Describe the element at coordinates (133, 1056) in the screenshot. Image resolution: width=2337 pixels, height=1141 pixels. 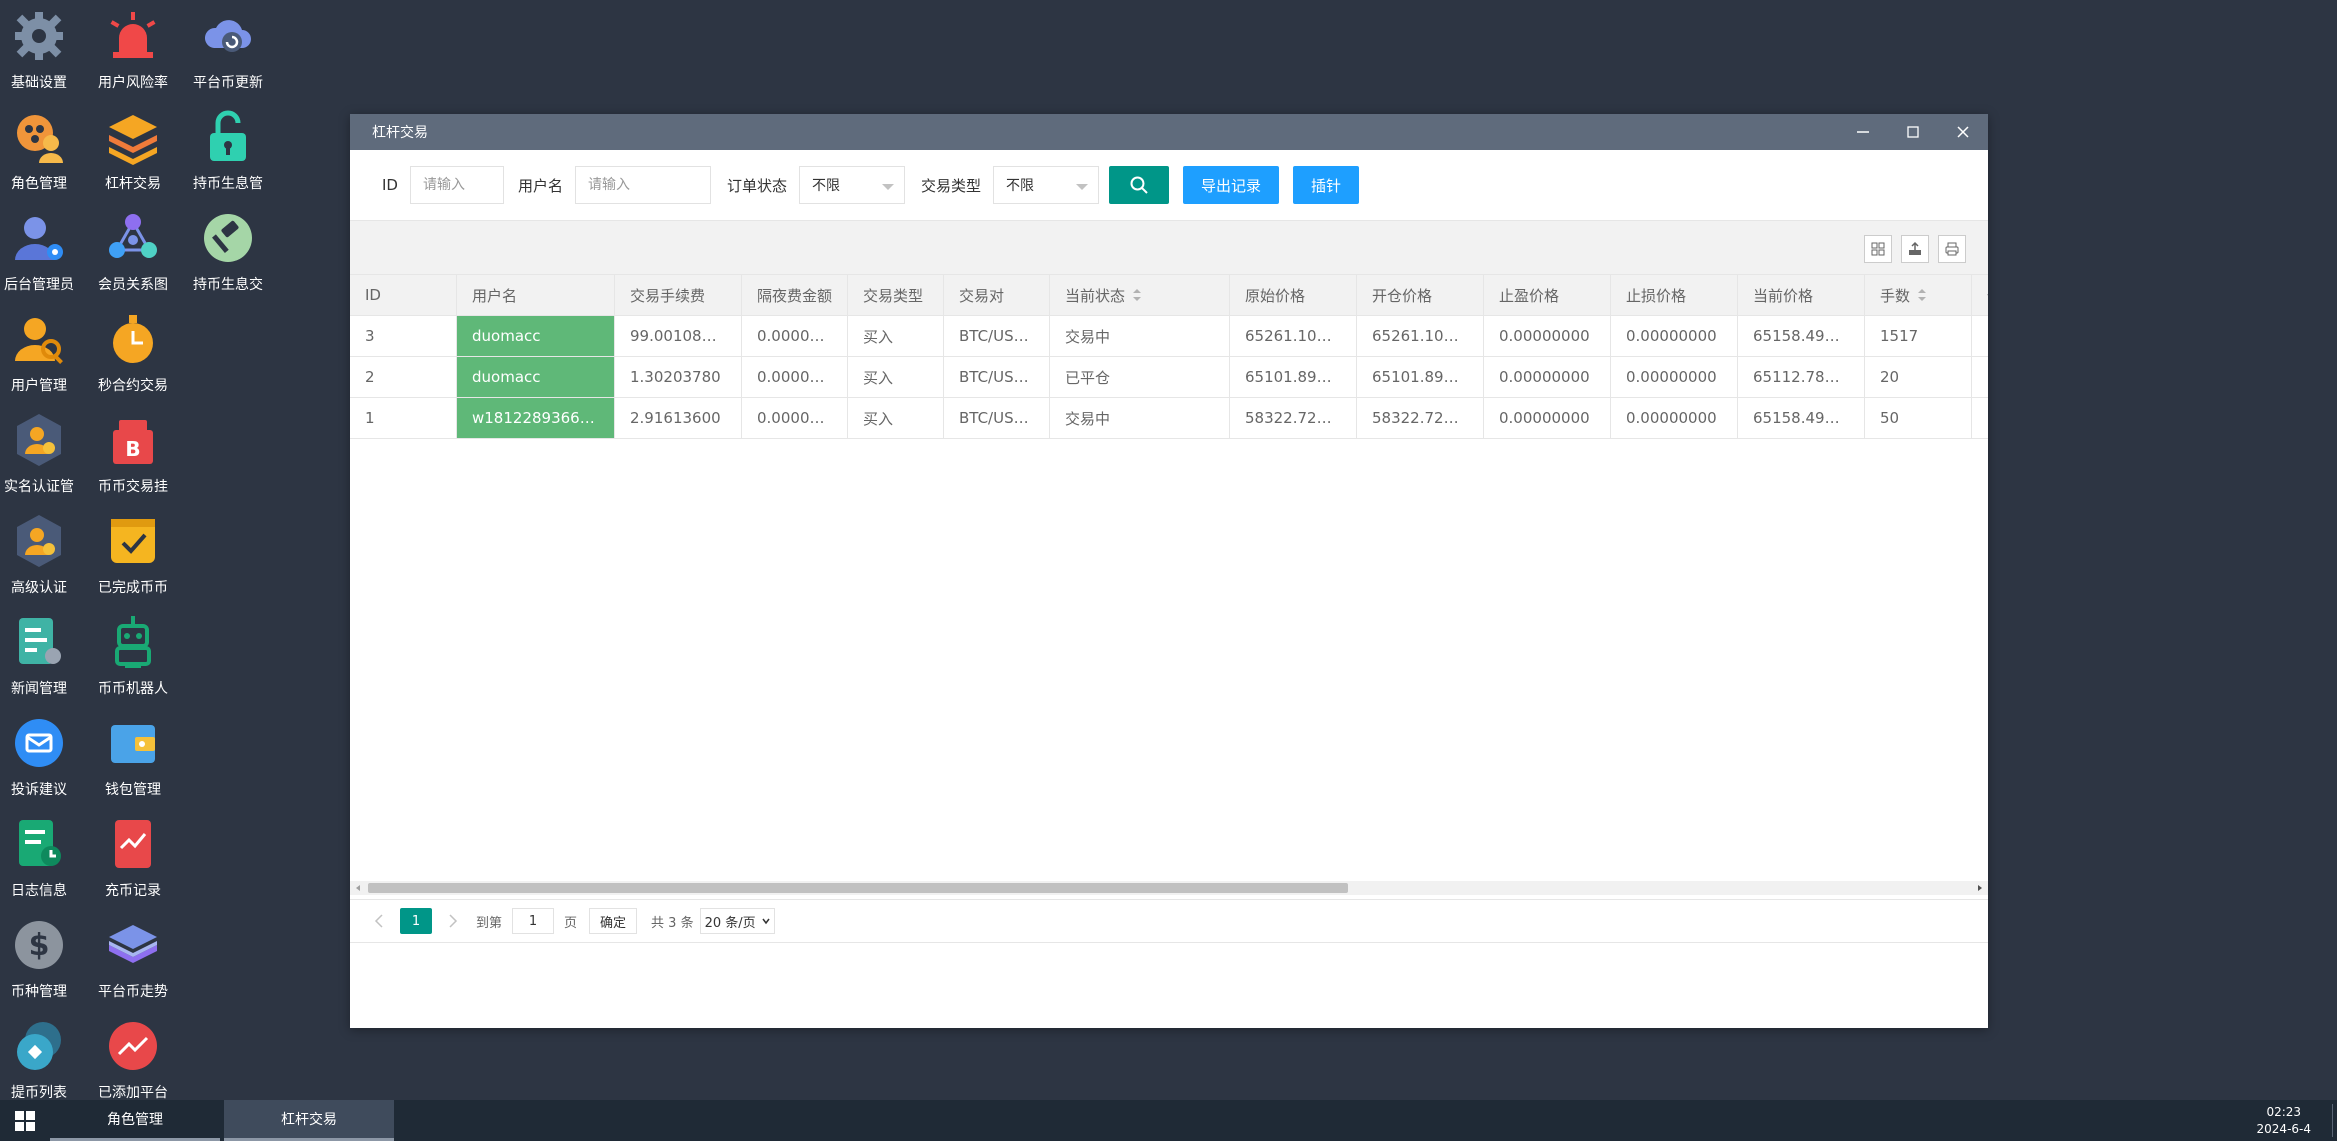
I see `desktop-icon-added-platform: 已添加平台` at that location.